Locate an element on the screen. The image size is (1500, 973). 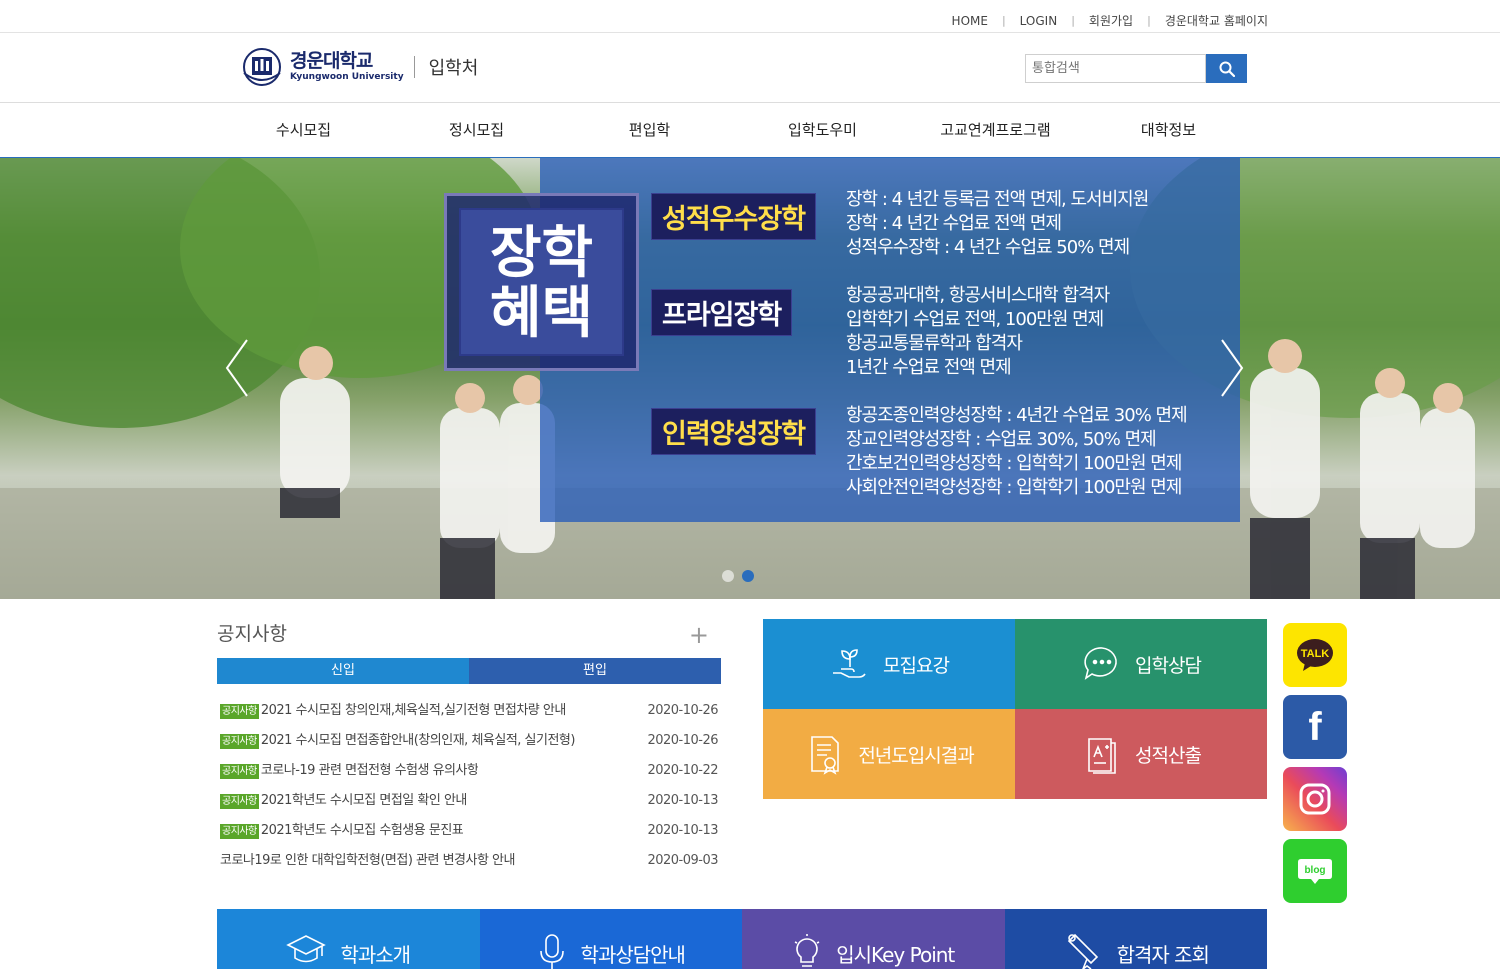
chat-bubble-icon is located at coordinates (1100, 663).